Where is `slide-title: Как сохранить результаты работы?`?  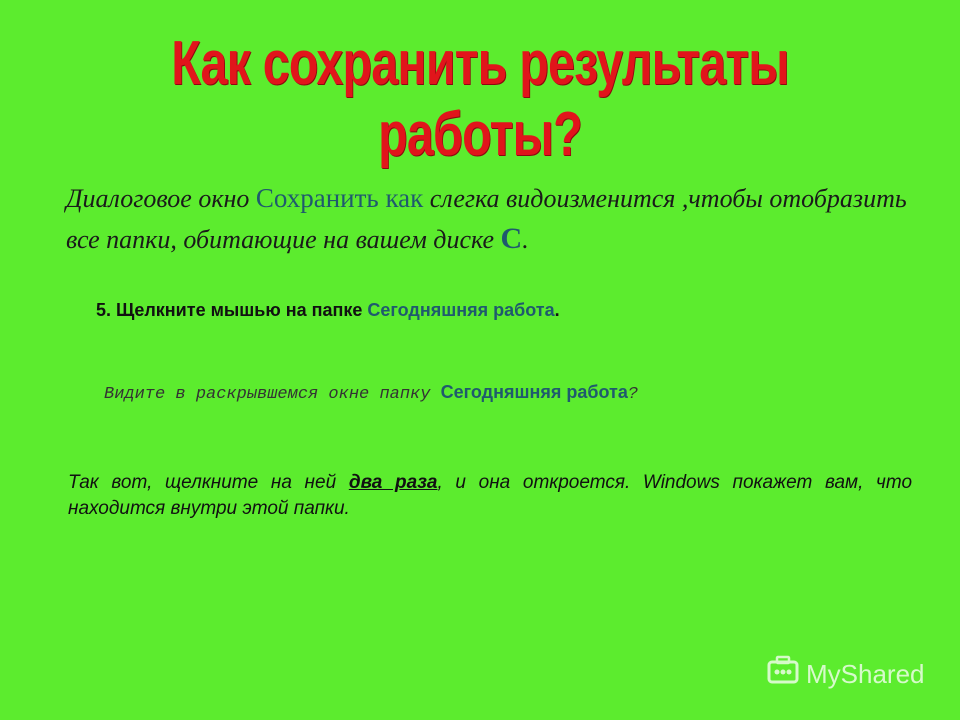 slide-title: Как сохранить результаты работы? is located at coordinates (480, 99).